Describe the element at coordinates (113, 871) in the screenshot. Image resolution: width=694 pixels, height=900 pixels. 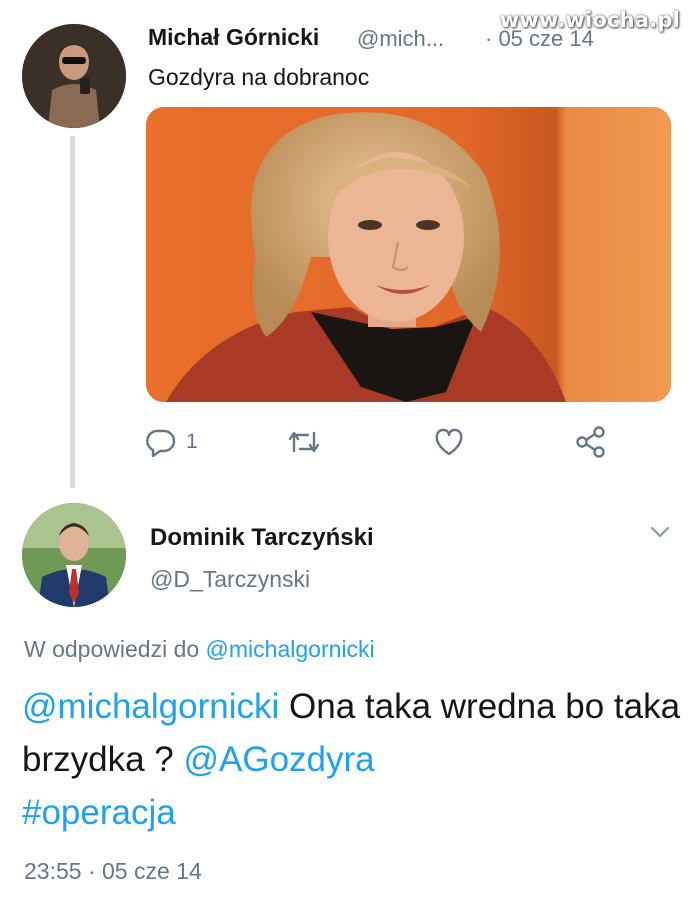
I see `tweet-timestamp: 23:55 · 05 cze 14` at that location.